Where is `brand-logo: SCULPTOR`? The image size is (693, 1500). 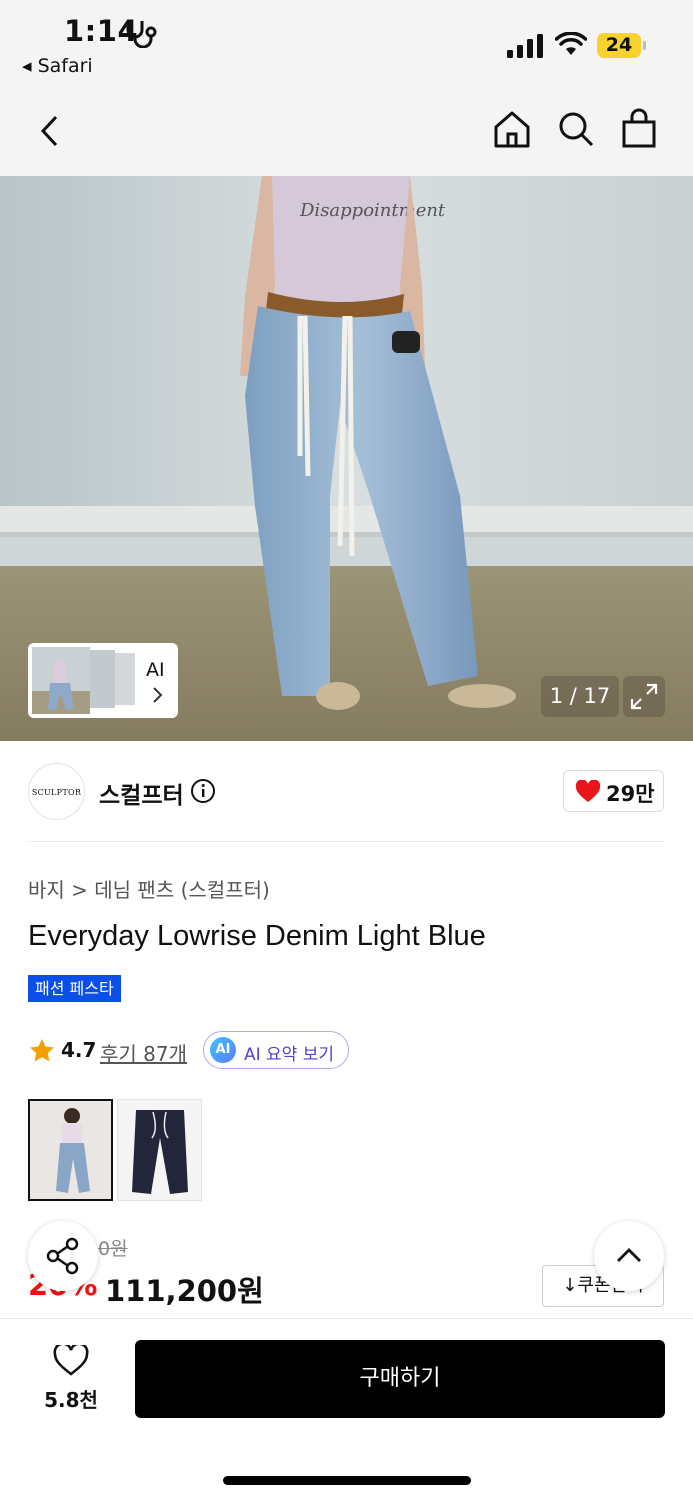
brand-logo: SCULPTOR is located at coordinates (56, 791).